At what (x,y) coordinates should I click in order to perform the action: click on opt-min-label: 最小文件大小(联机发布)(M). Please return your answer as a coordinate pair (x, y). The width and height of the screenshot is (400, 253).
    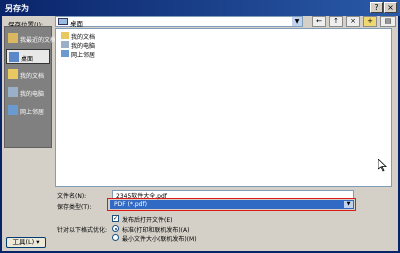
    Looking at the image, I should click on (159, 239).